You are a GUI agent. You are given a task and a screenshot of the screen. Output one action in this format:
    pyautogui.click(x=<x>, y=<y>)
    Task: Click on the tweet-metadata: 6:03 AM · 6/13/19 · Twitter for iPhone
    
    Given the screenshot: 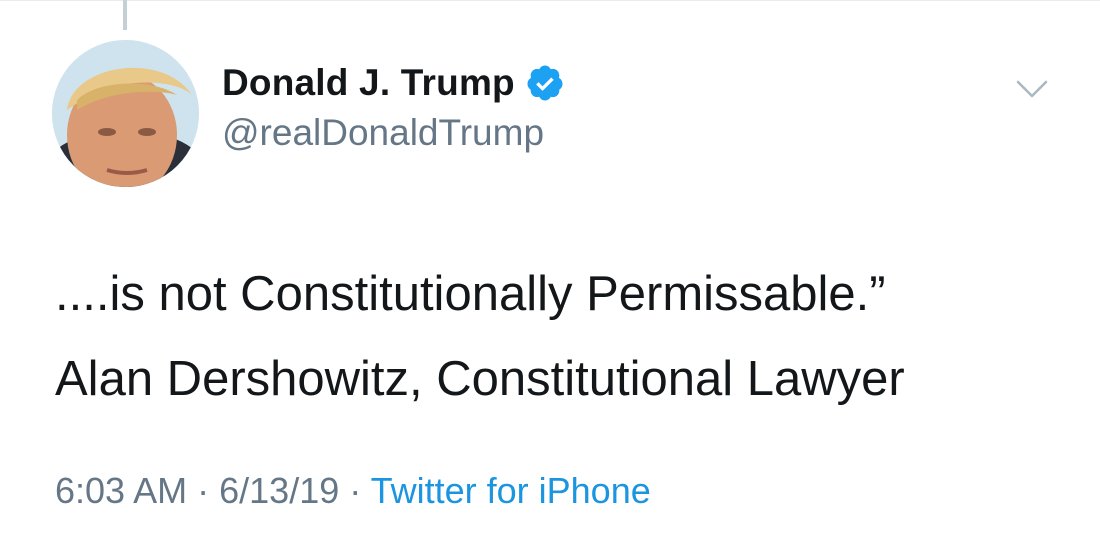 What is the action you would take?
    pyautogui.click(x=353, y=491)
    